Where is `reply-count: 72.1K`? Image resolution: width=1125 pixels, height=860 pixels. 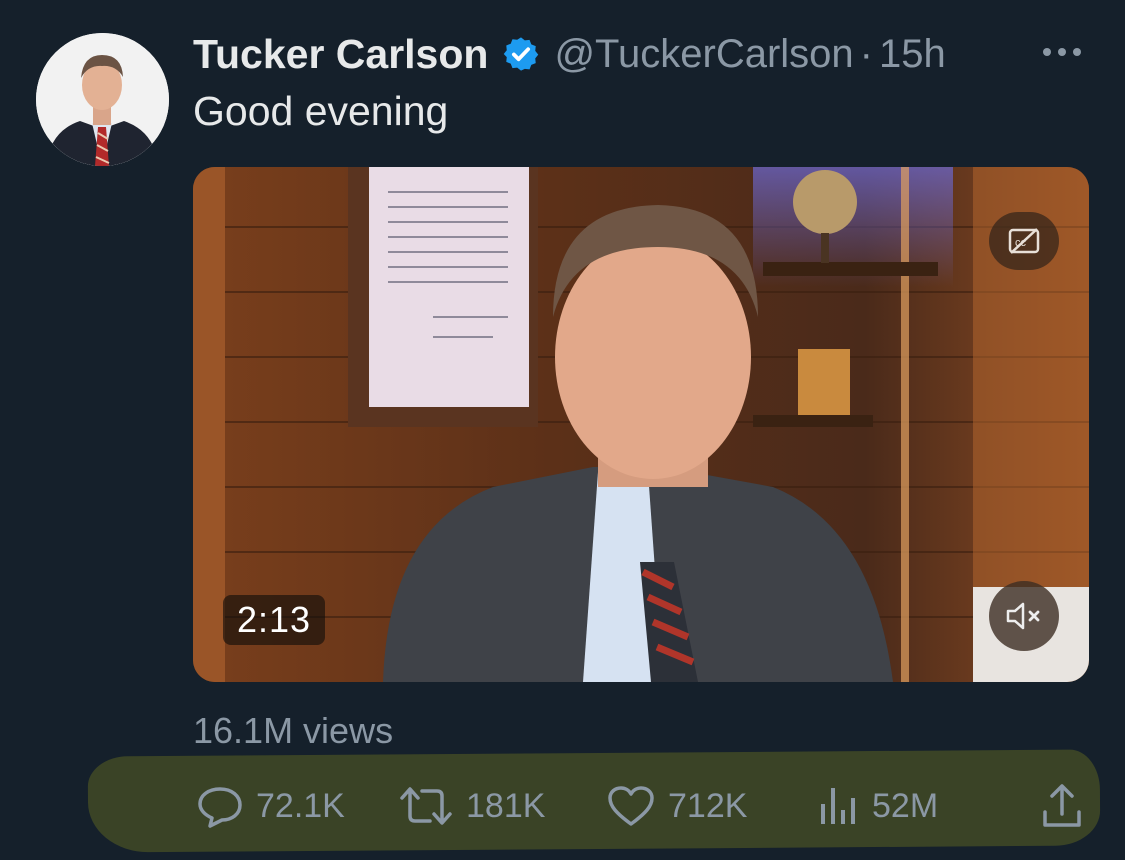 reply-count: 72.1K is located at coordinates (300, 805).